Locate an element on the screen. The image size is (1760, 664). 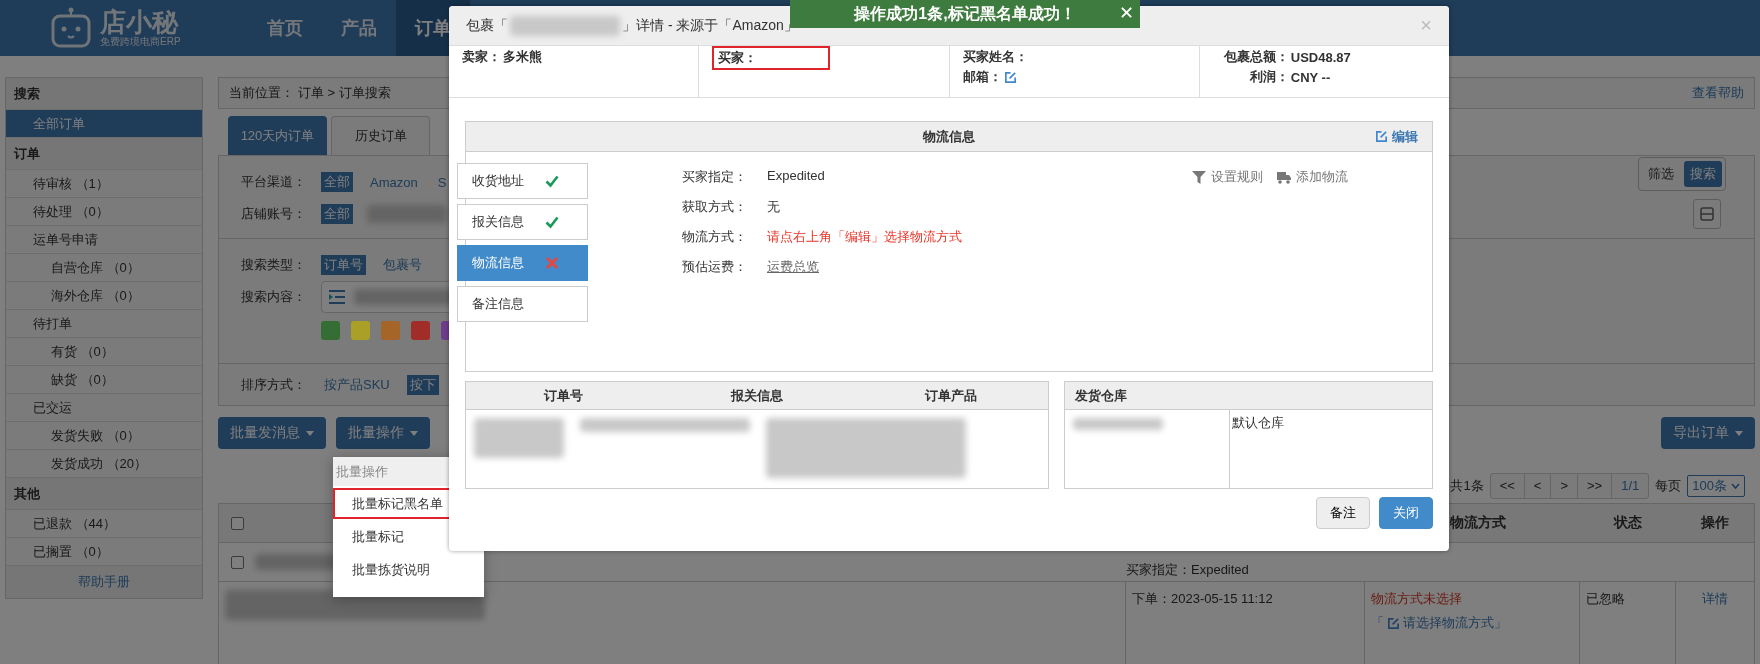
page-size-select: 100条 is located at coordinates (1716, 486).